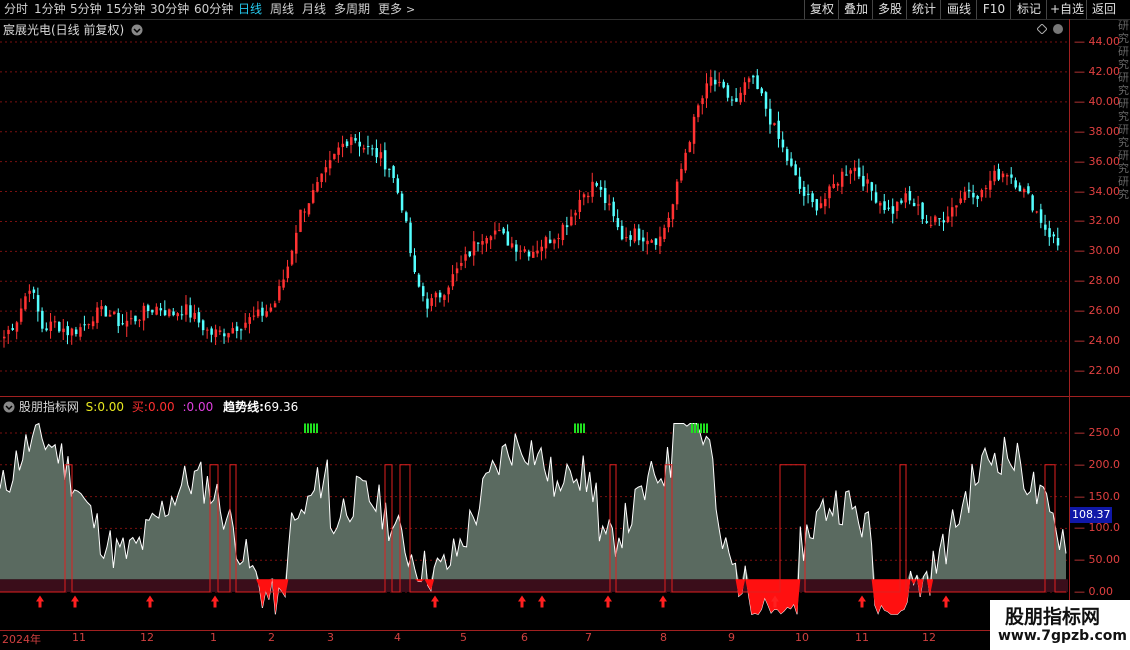 The height and width of the screenshot is (650, 1130). Describe the element at coordinates (855, 9) in the screenshot. I see `rtab-overlay: 叠加` at that location.